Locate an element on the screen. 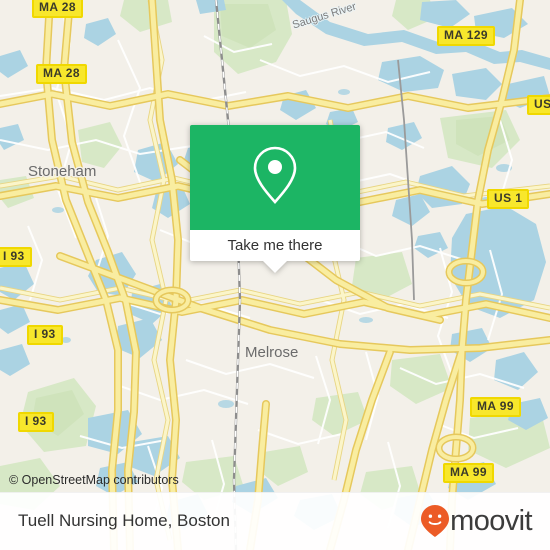 The image size is (550, 550). callout-action-bar: Take me there is located at coordinates (275, 251).